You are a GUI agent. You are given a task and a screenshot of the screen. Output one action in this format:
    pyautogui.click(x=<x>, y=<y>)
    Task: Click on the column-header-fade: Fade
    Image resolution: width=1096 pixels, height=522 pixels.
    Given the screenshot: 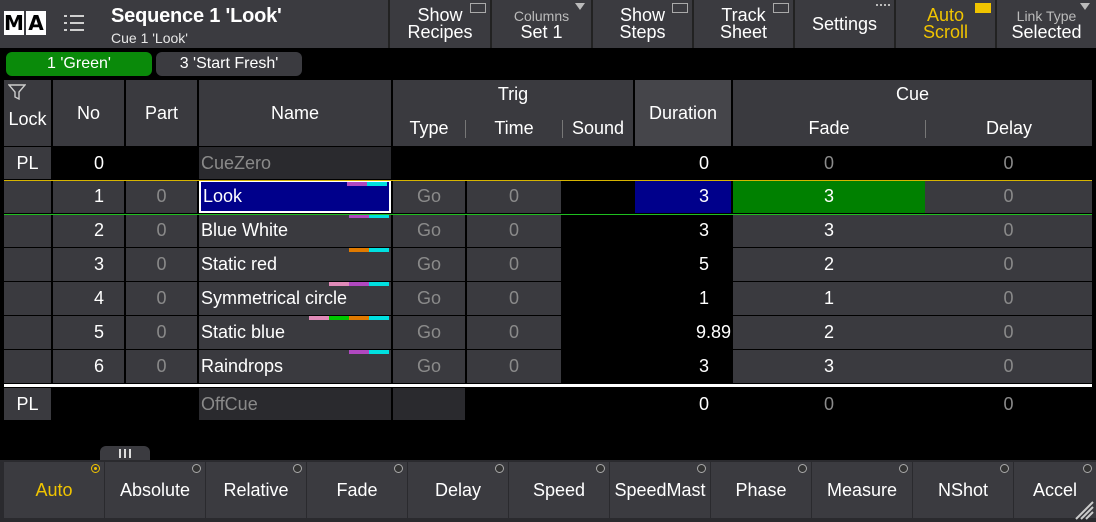 What is the action you would take?
    pyautogui.click(x=829, y=128)
    